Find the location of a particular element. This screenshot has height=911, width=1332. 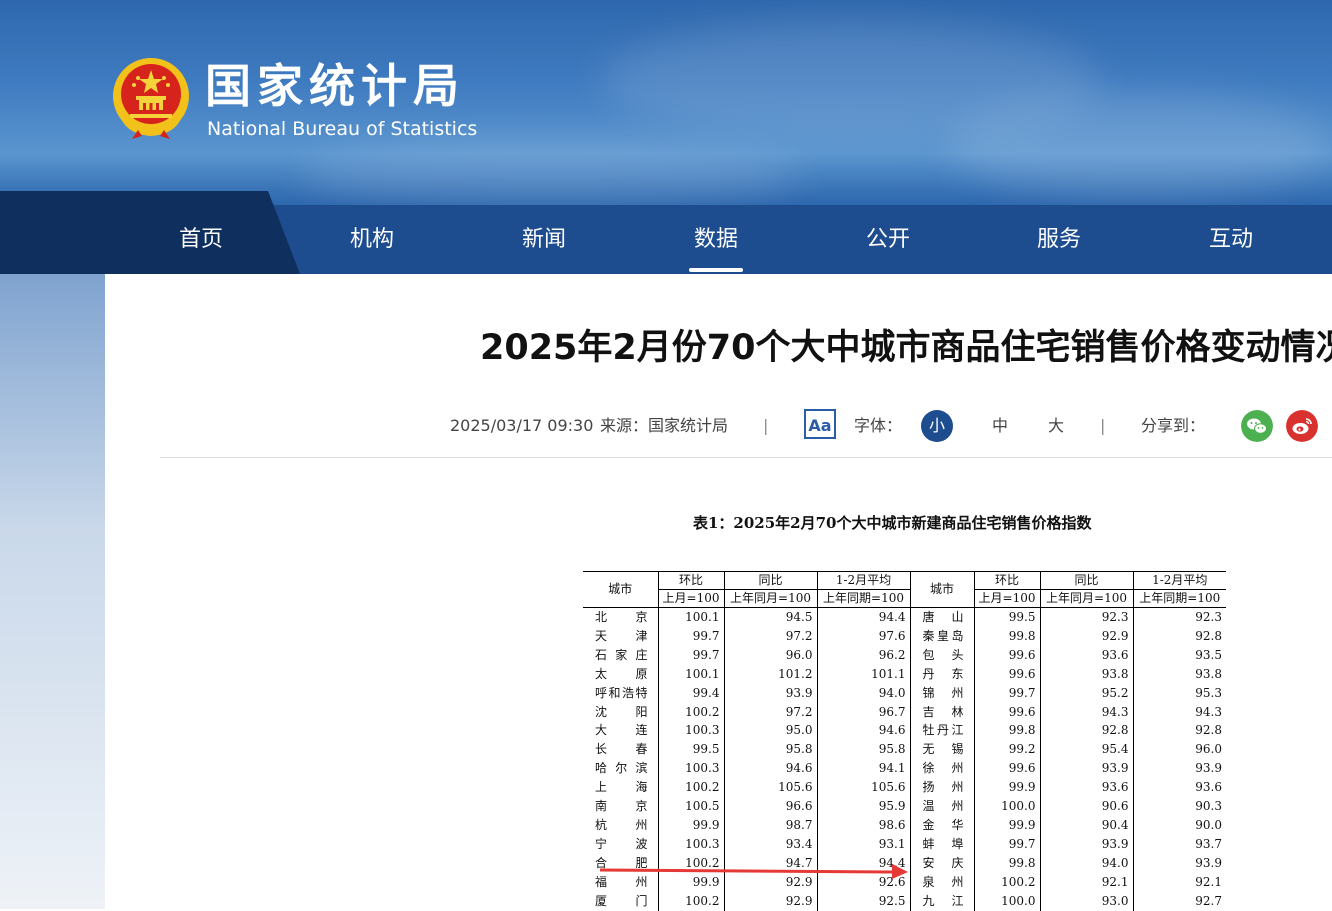

yoy-cell: 92.3 is located at coordinates (1086, 617).